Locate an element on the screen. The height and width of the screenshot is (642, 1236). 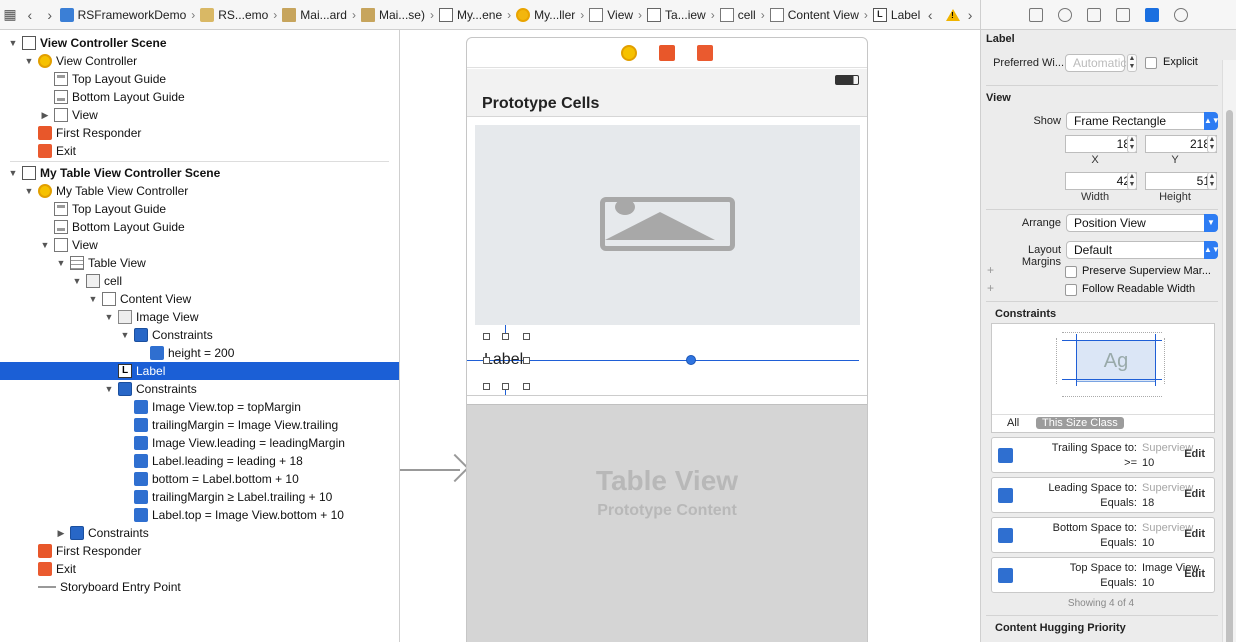
preferred-width-stepper: ▲ ▼ is located at coordinates (1132, 63).